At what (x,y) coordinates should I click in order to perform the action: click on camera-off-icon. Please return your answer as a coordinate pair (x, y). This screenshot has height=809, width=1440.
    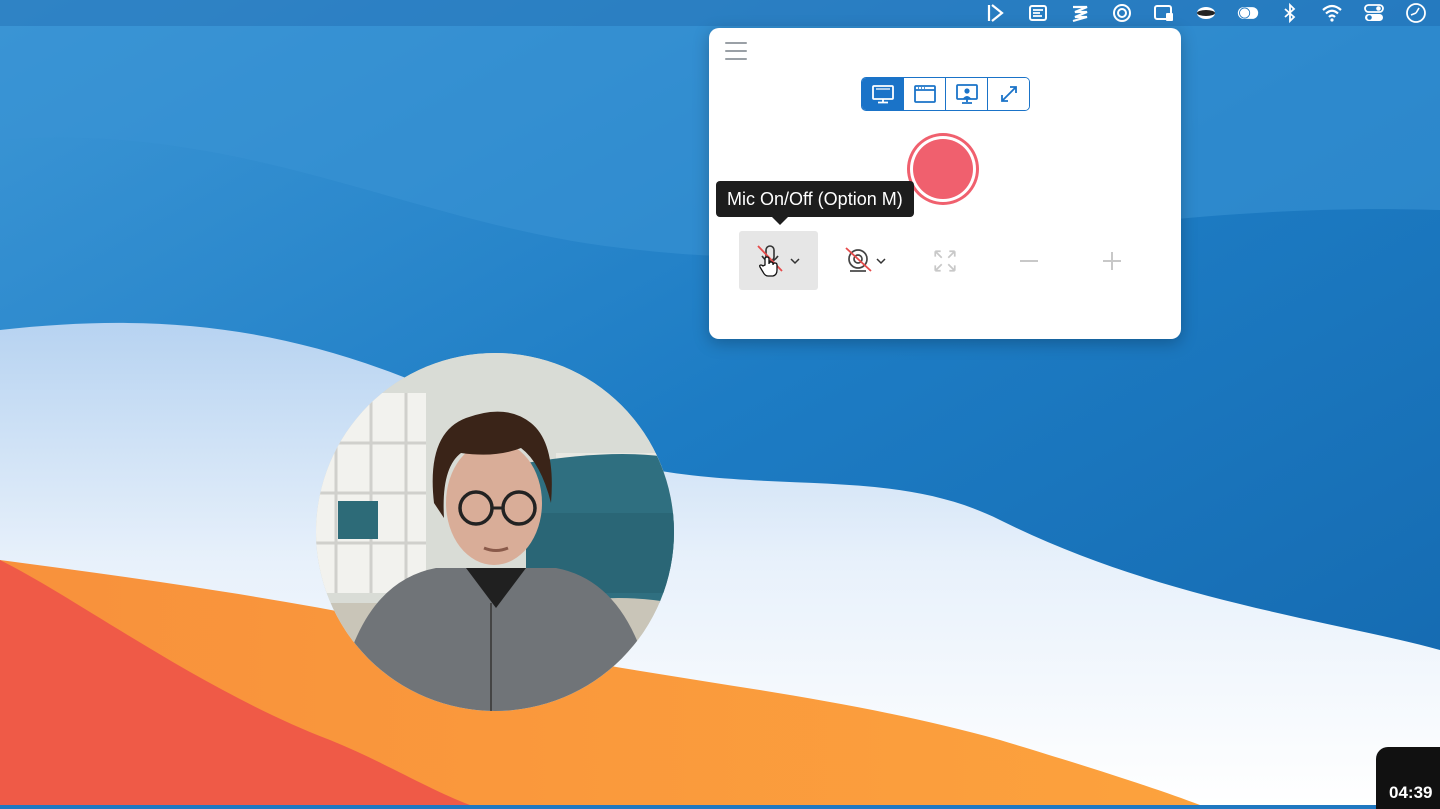
    Looking at the image, I should click on (865, 259).